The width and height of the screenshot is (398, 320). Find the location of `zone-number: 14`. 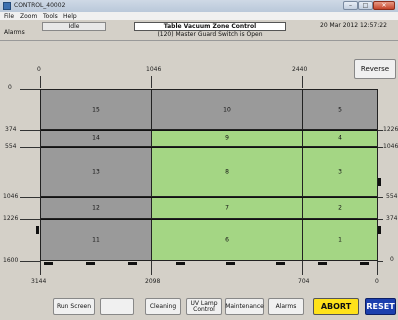

zone-number: 14 is located at coordinates (96, 138).